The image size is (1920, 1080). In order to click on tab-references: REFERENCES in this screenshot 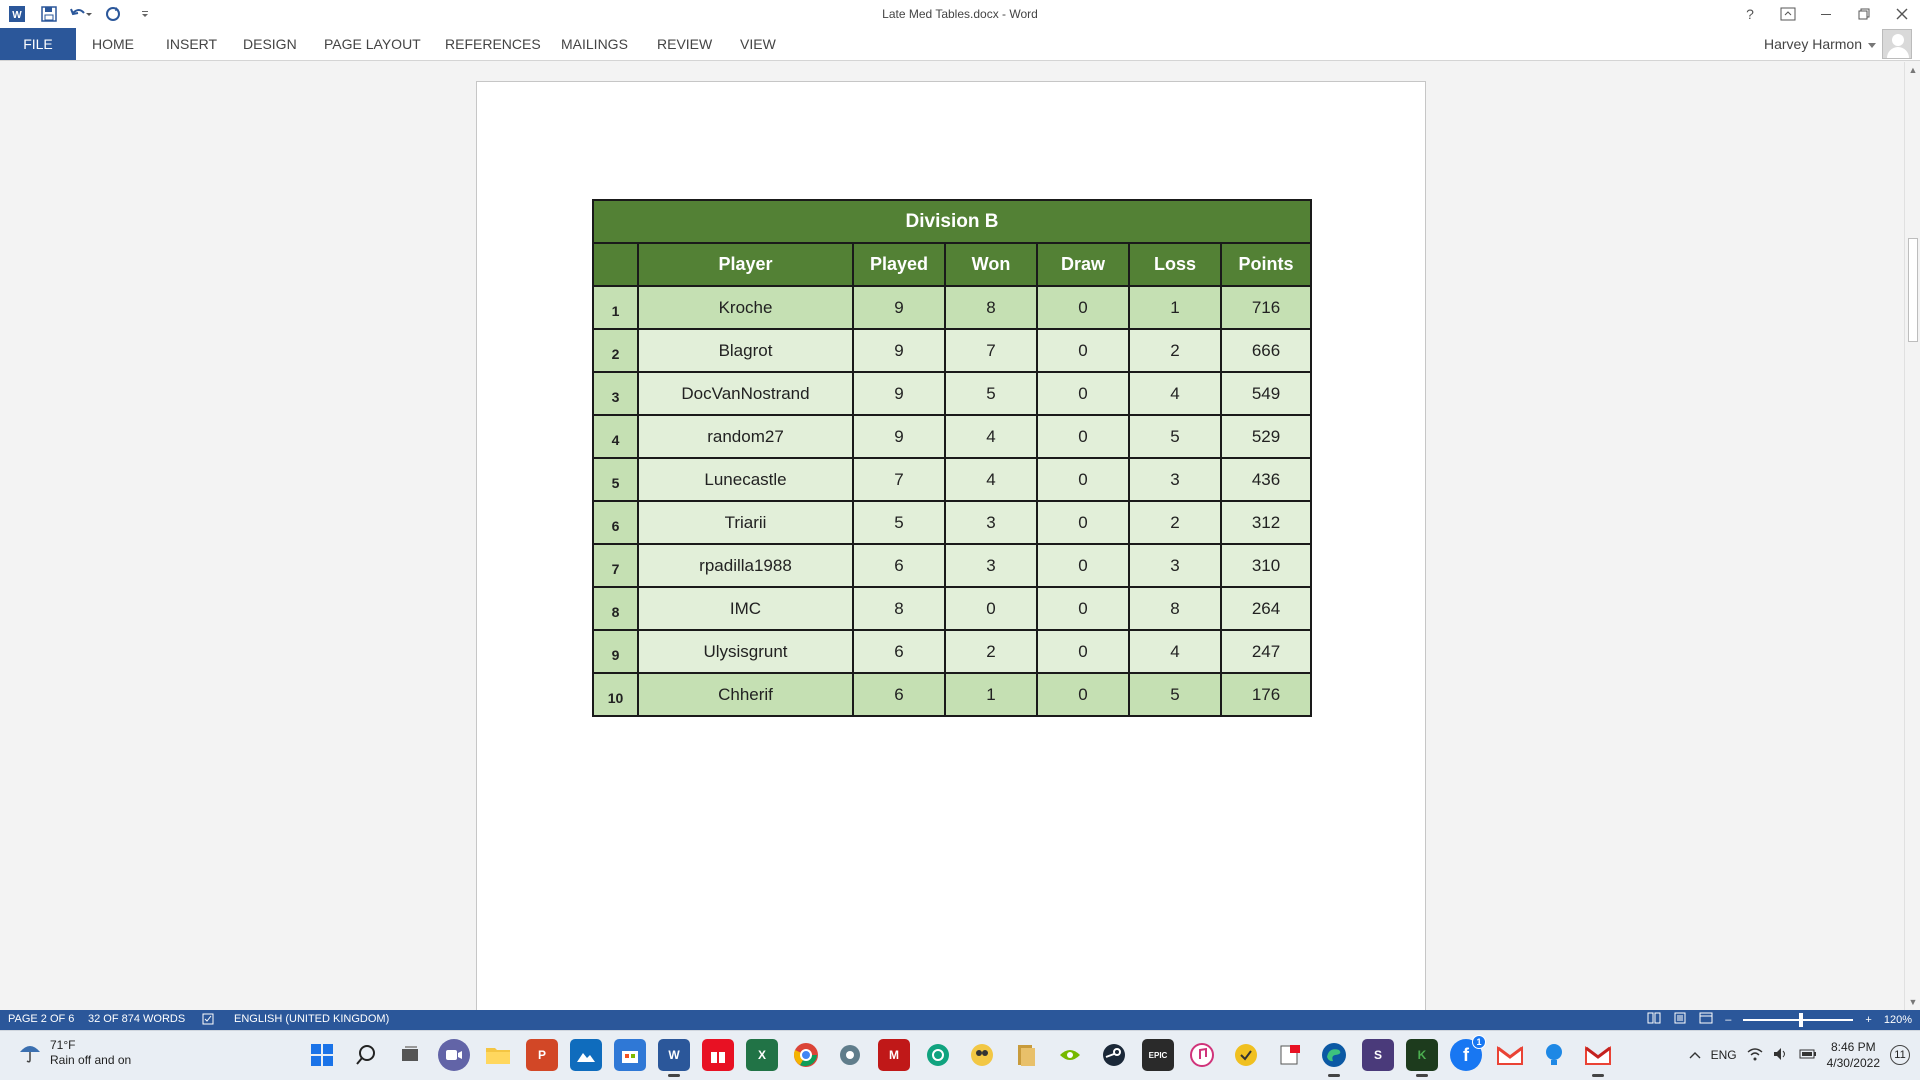, I will do `click(493, 44)`.